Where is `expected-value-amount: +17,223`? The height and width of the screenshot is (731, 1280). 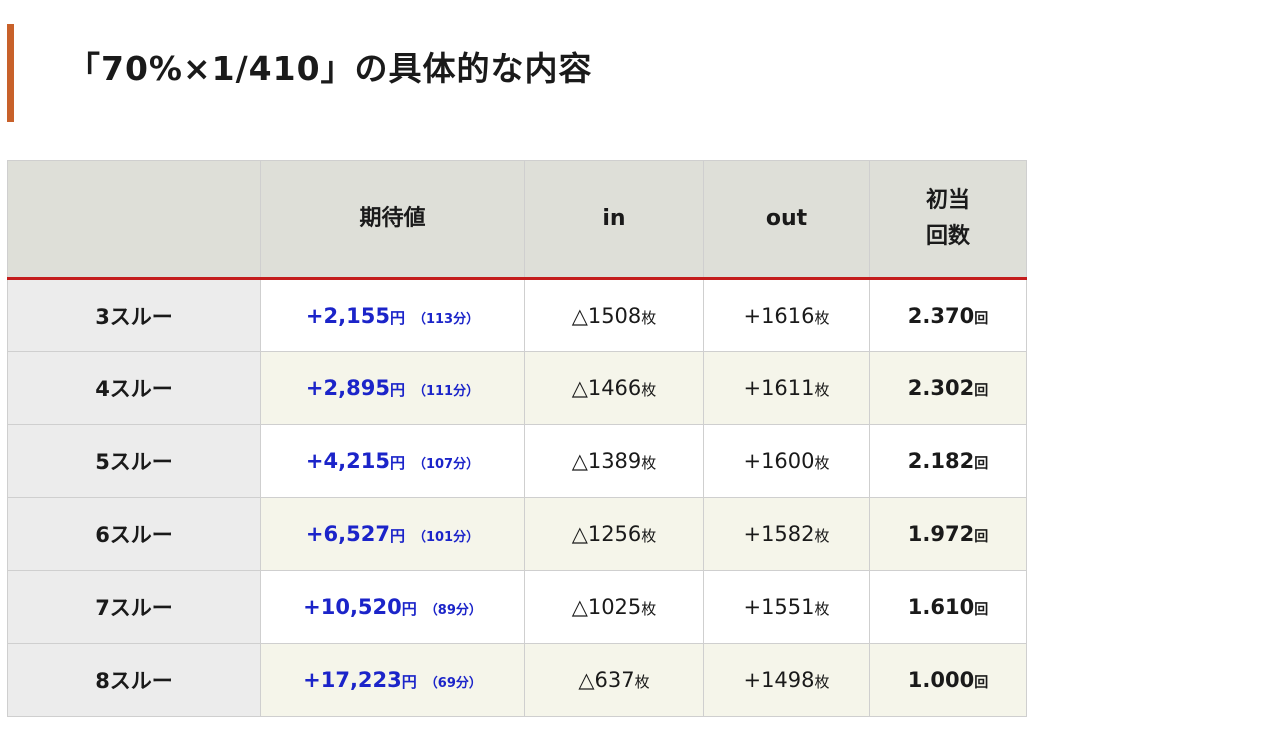
expected-value-amount: +17,223 is located at coordinates (352, 680).